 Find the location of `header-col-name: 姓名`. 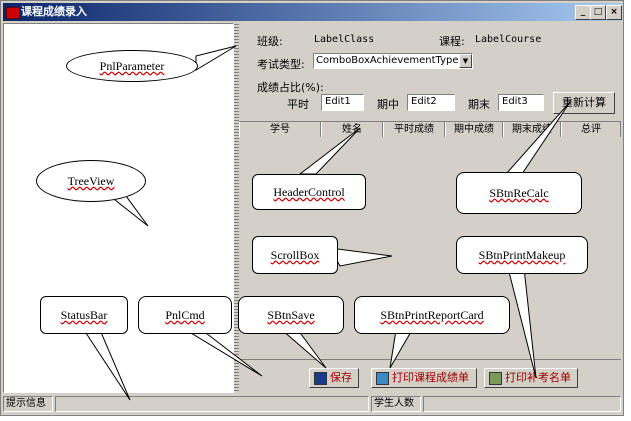

header-col-name: 姓名 is located at coordinates (352, 129).